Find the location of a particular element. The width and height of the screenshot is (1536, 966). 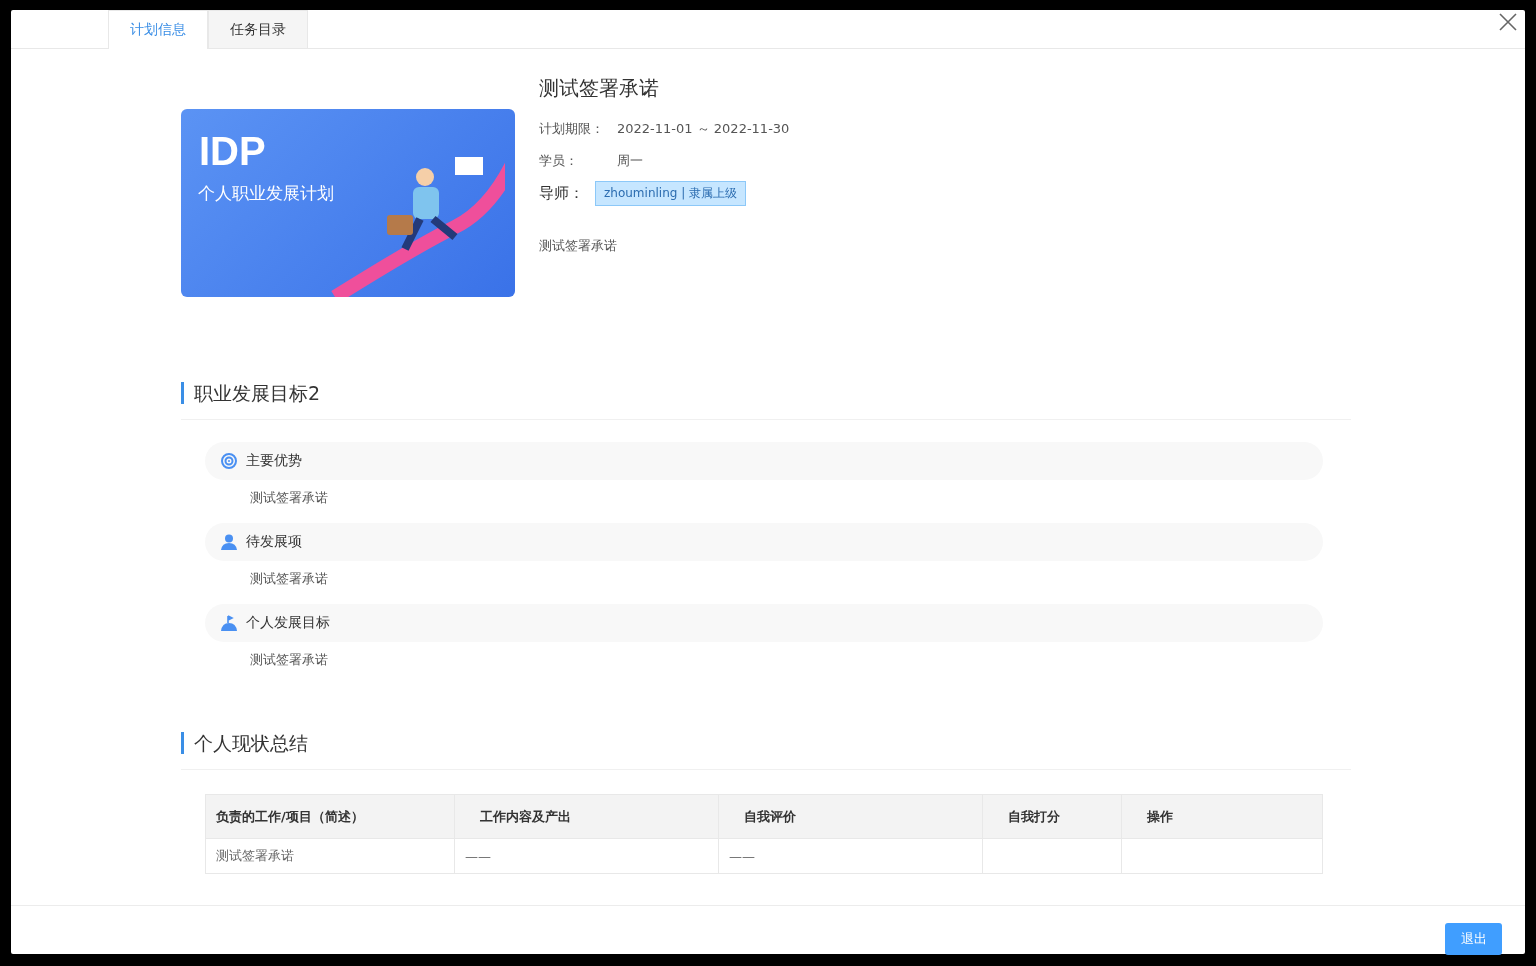

banner-title: IDP is located at coordinates (232, 151).